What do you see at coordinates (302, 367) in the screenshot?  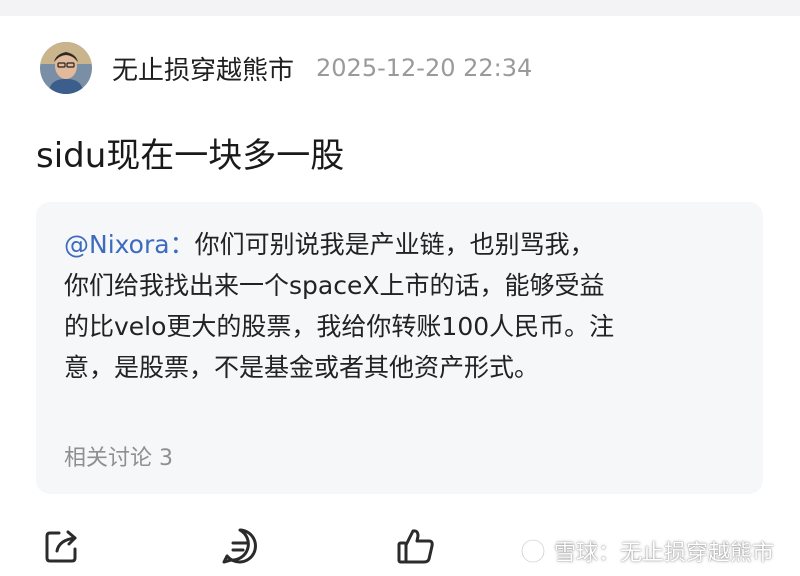 I see `quote-line-4: 意，是股票，不是基金或者其他资产形式。` at bounding box center [302, 367].